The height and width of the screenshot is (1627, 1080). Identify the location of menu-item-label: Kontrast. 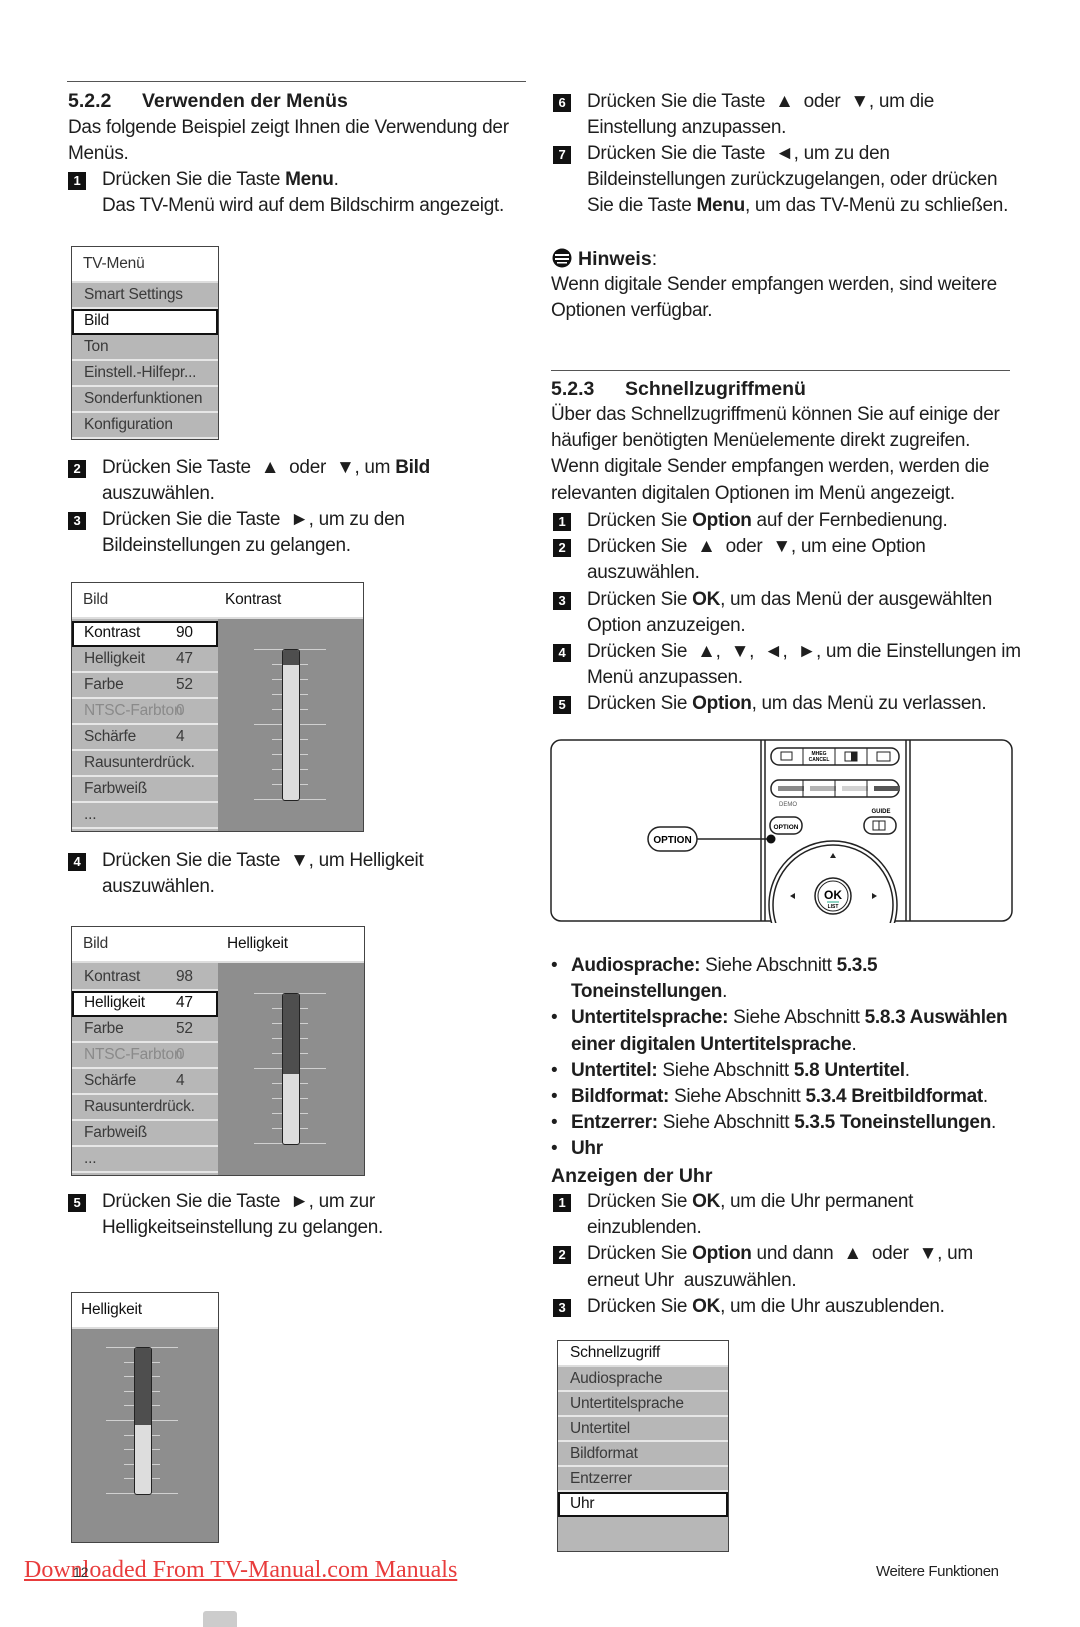
(112, 632).